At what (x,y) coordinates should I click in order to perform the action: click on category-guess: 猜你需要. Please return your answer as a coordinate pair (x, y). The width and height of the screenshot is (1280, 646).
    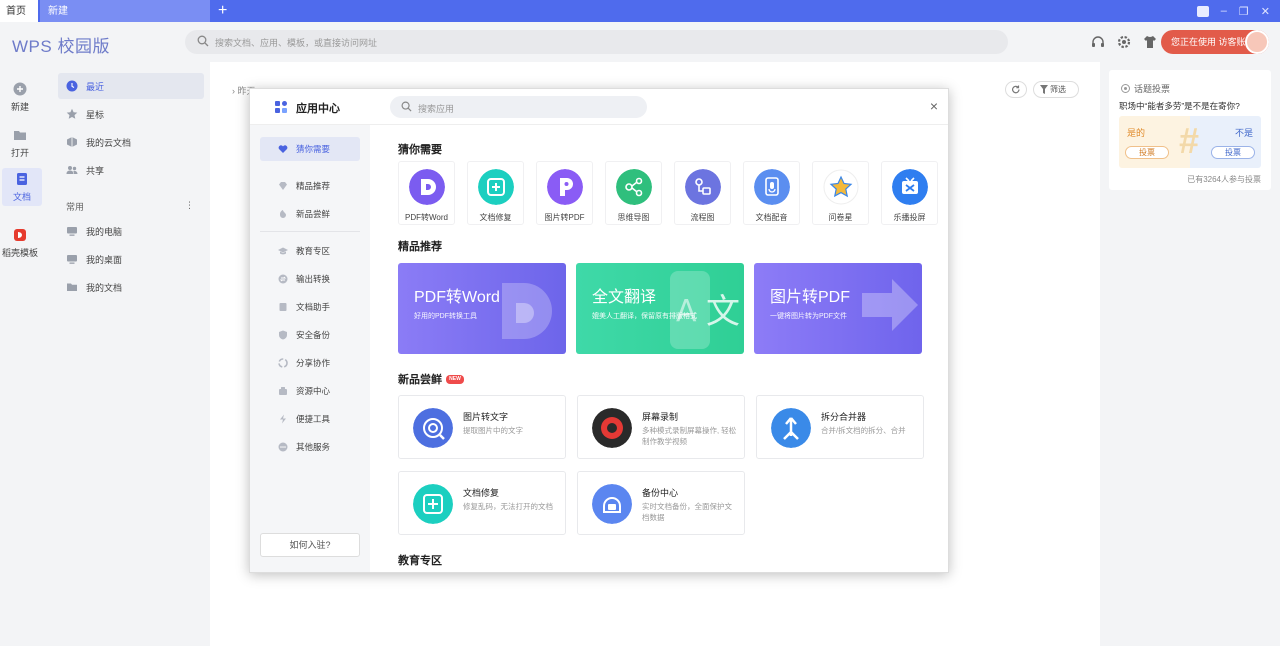
    Looking at the image, I should click on (310, 149).